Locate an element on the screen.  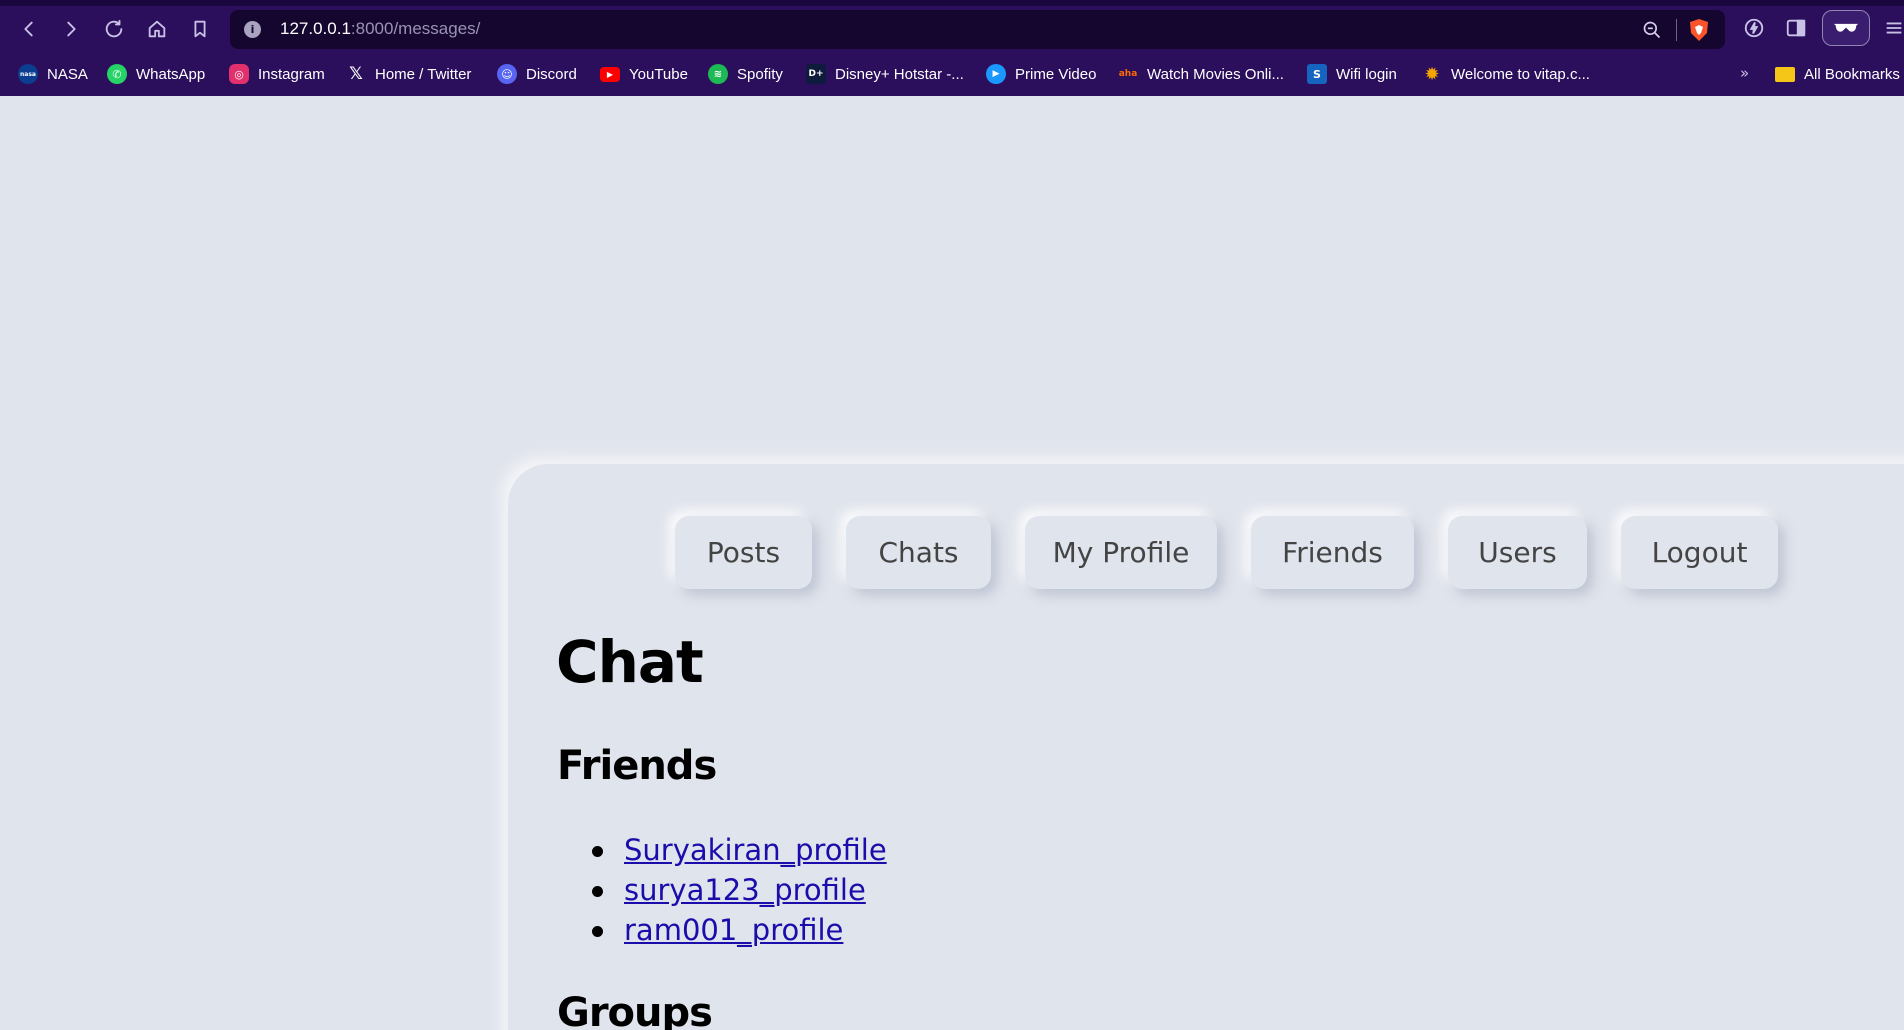
menu-icon is located at coordinates (1893, 28).